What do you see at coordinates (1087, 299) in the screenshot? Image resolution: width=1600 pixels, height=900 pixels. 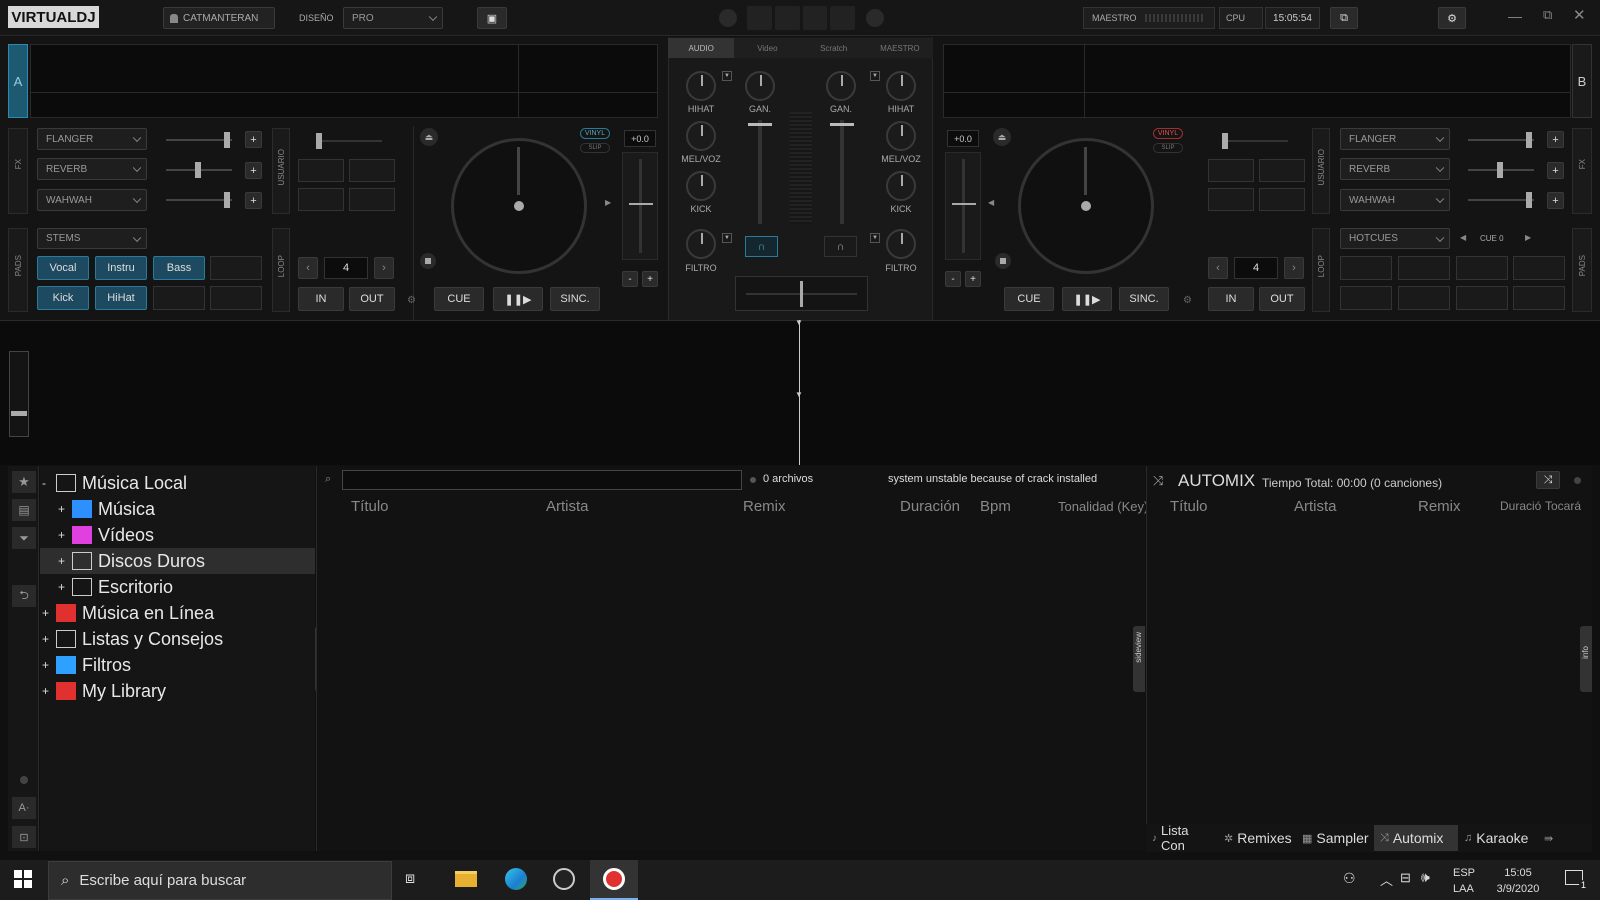 I see `deck-b-play-button: ❚❚▶` at bounding box center [1087, 299].